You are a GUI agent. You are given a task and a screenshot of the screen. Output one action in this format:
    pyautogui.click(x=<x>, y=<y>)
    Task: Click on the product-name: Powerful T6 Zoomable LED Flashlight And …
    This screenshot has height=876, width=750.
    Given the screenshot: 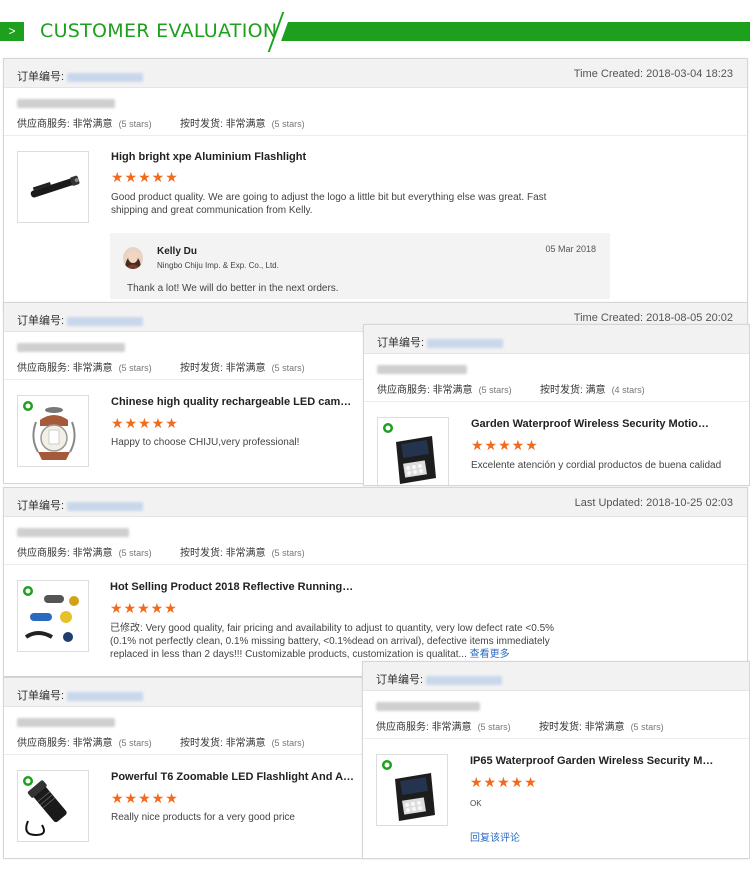 What is the action you would take?
    pyautogui.click(x=233, y=777)
    